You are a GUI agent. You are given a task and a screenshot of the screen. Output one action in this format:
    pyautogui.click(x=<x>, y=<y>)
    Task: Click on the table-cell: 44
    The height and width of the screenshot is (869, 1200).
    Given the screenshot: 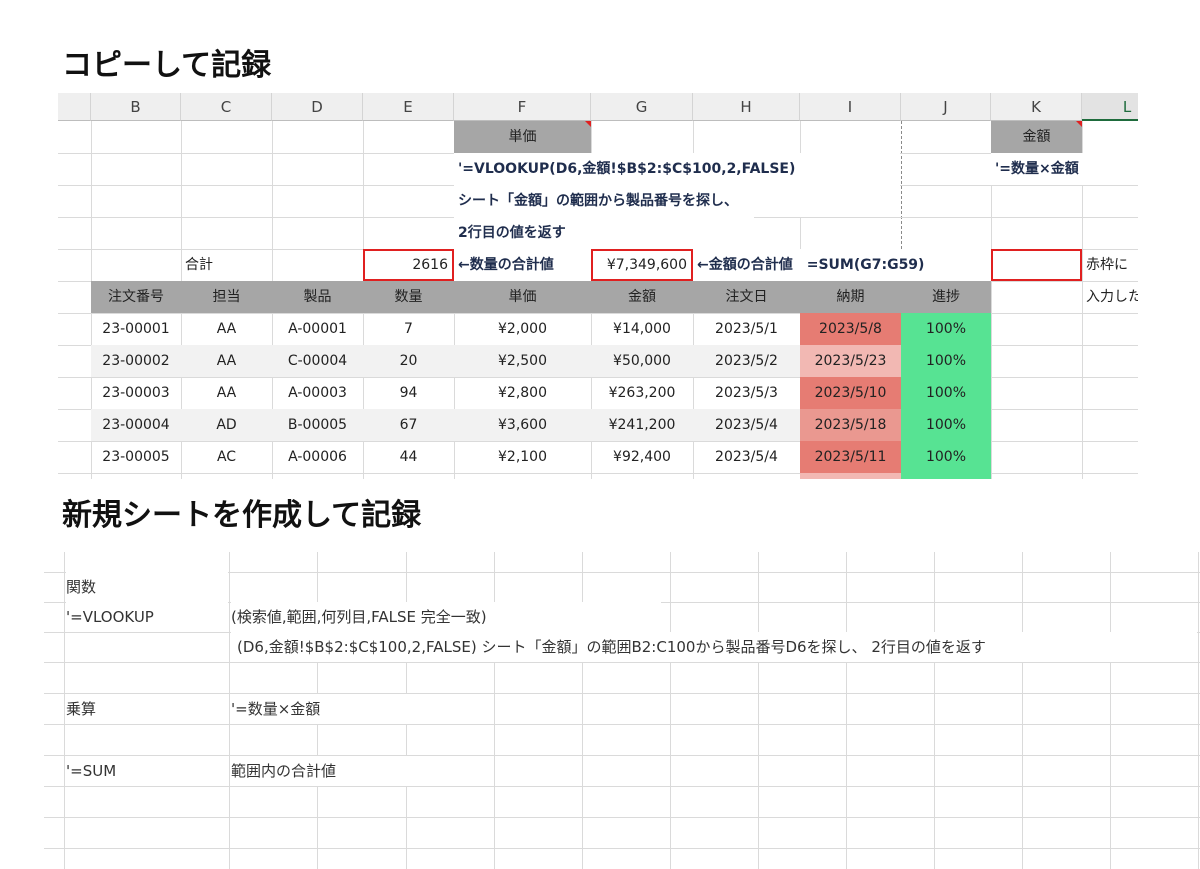 What is the action you would take?
    pyautogui.click(x=408, y=457)
    